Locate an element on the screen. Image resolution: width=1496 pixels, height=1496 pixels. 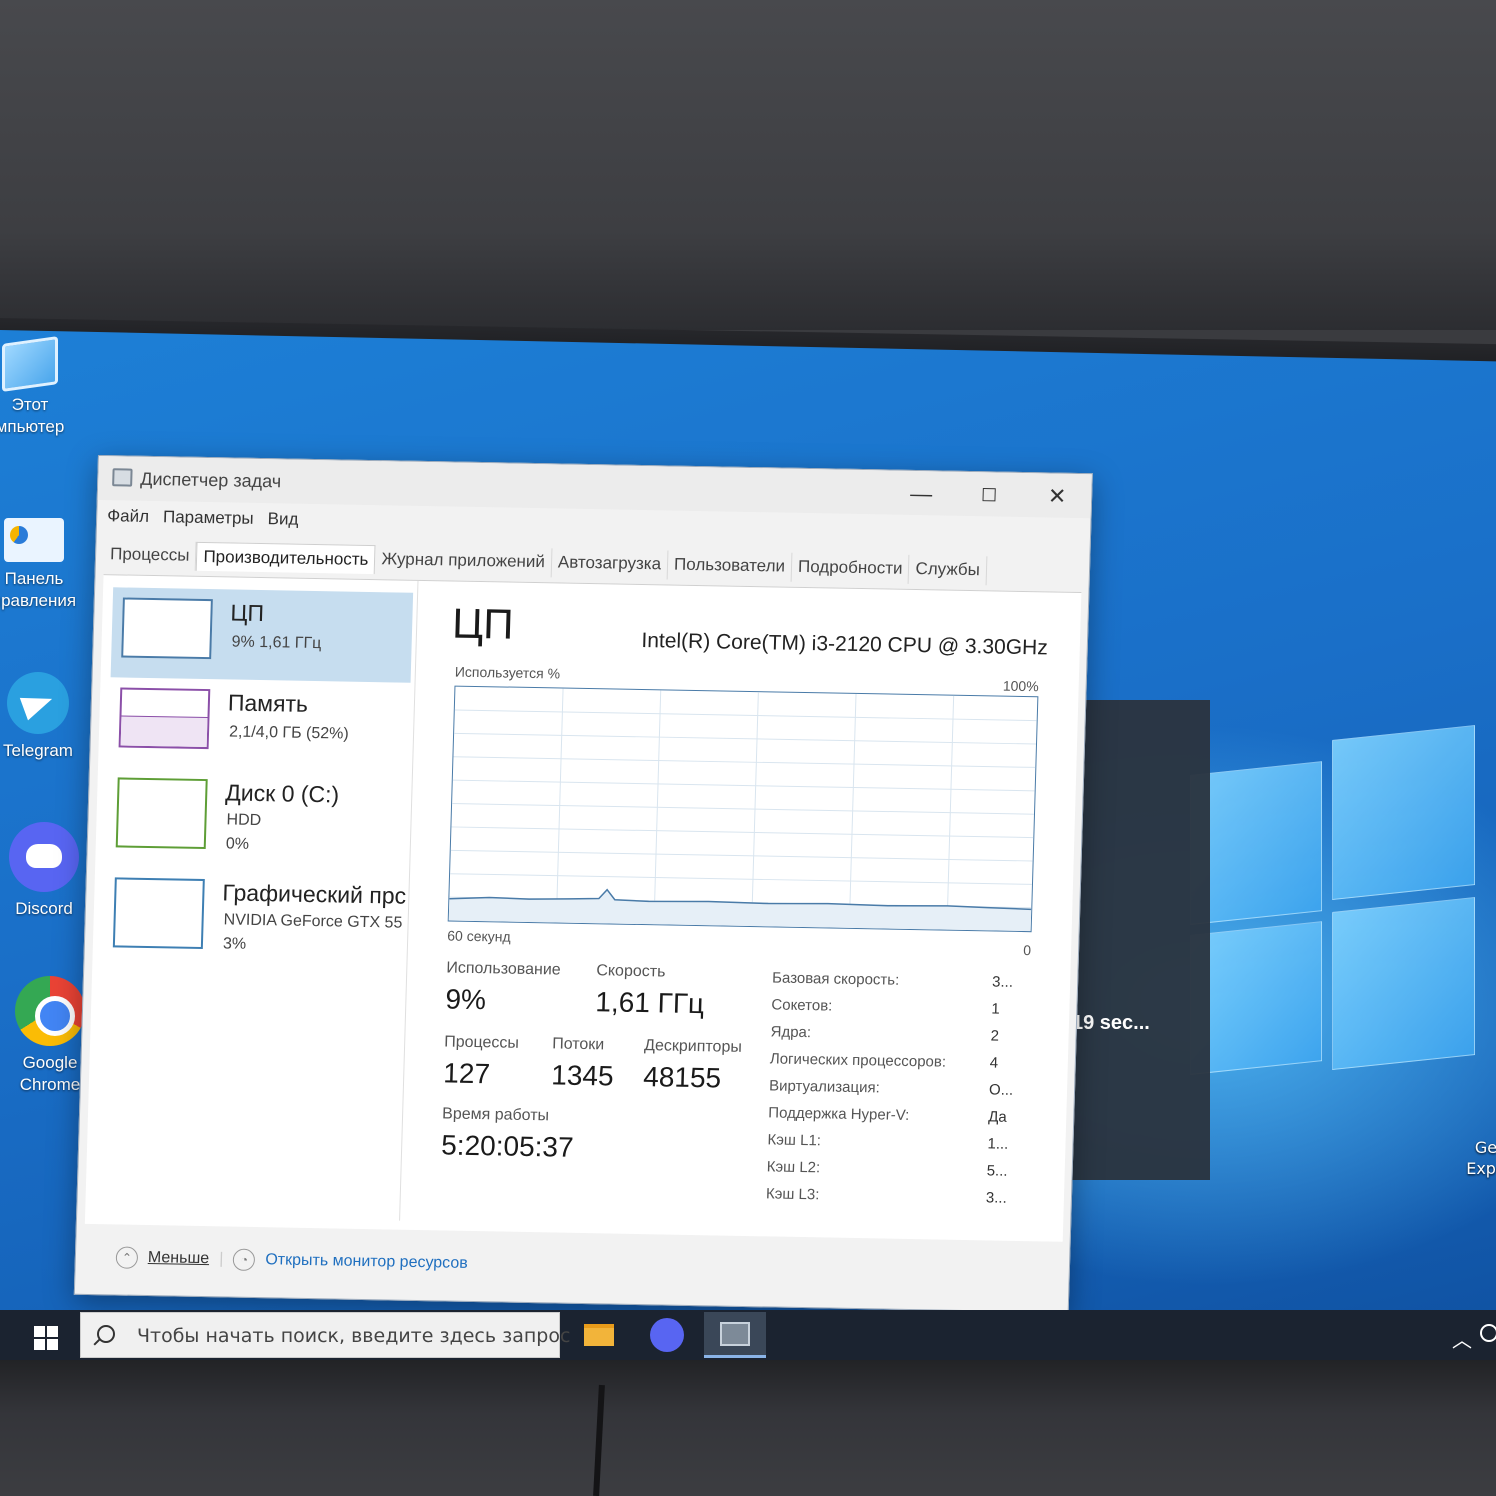
handles-label: Дескрипторы is located at coordinates (693, 1046).